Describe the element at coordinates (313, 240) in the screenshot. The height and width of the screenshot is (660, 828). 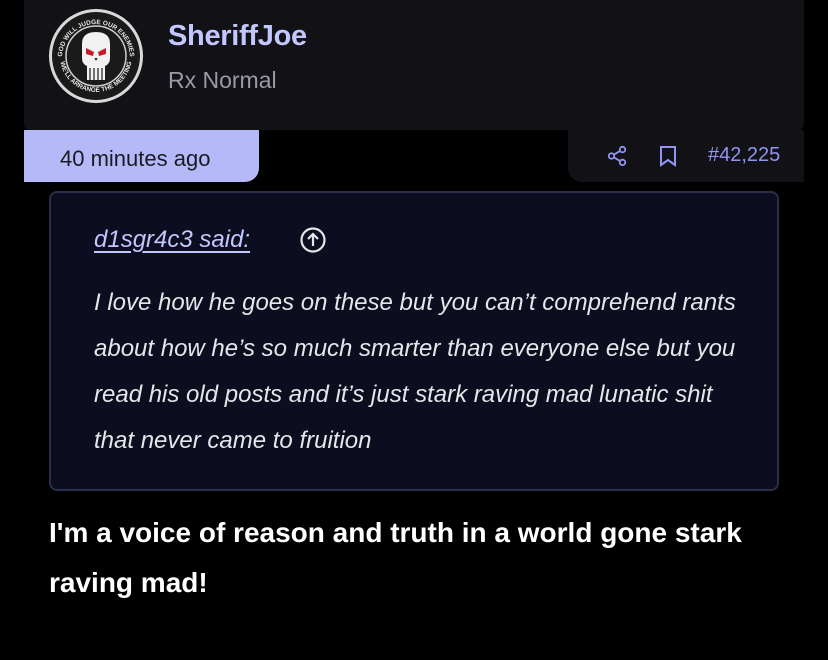
I see `arrow-up-circle-icon` at that location.